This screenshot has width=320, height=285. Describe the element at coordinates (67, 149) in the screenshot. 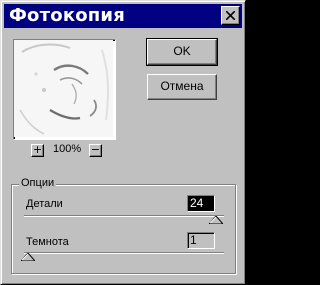

I see `zoom-level: 100%` at that location.